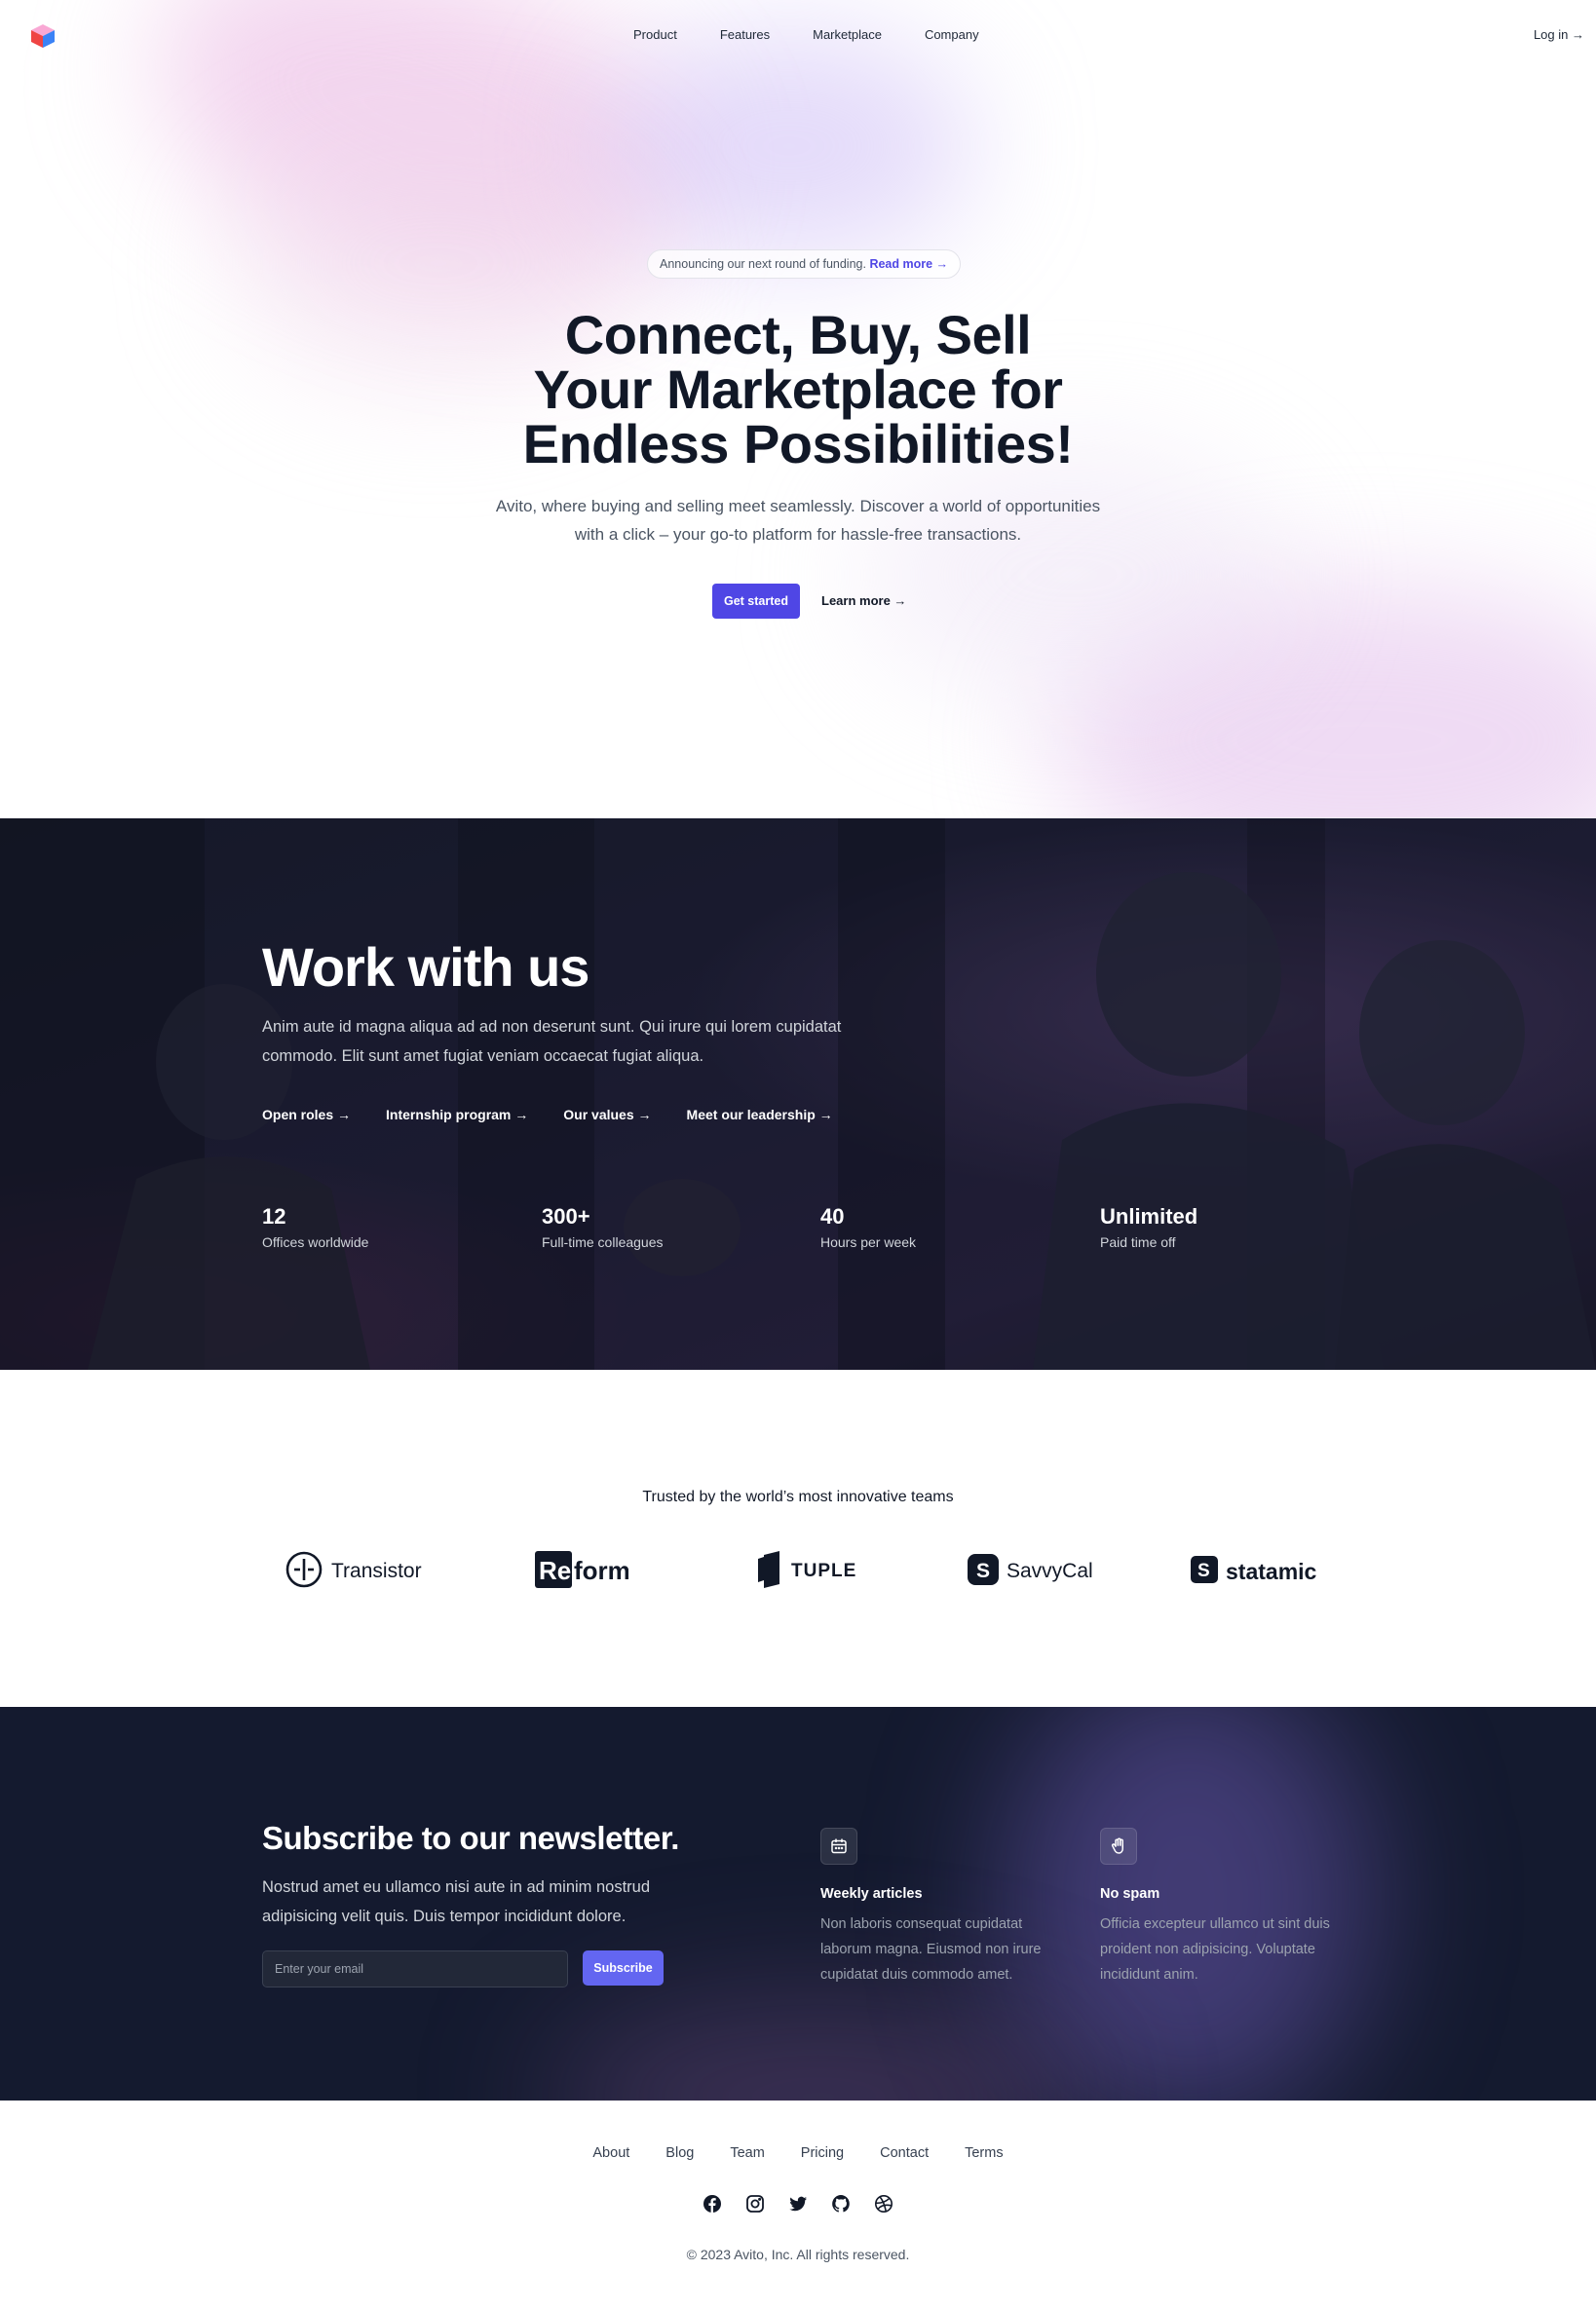 Image resolution: width=1596 pixels, height=2309 pixels. What do you see at coordinates (841, 2204) in the screenshot?
I see `github-icon` at bounding box center [841, 2204].